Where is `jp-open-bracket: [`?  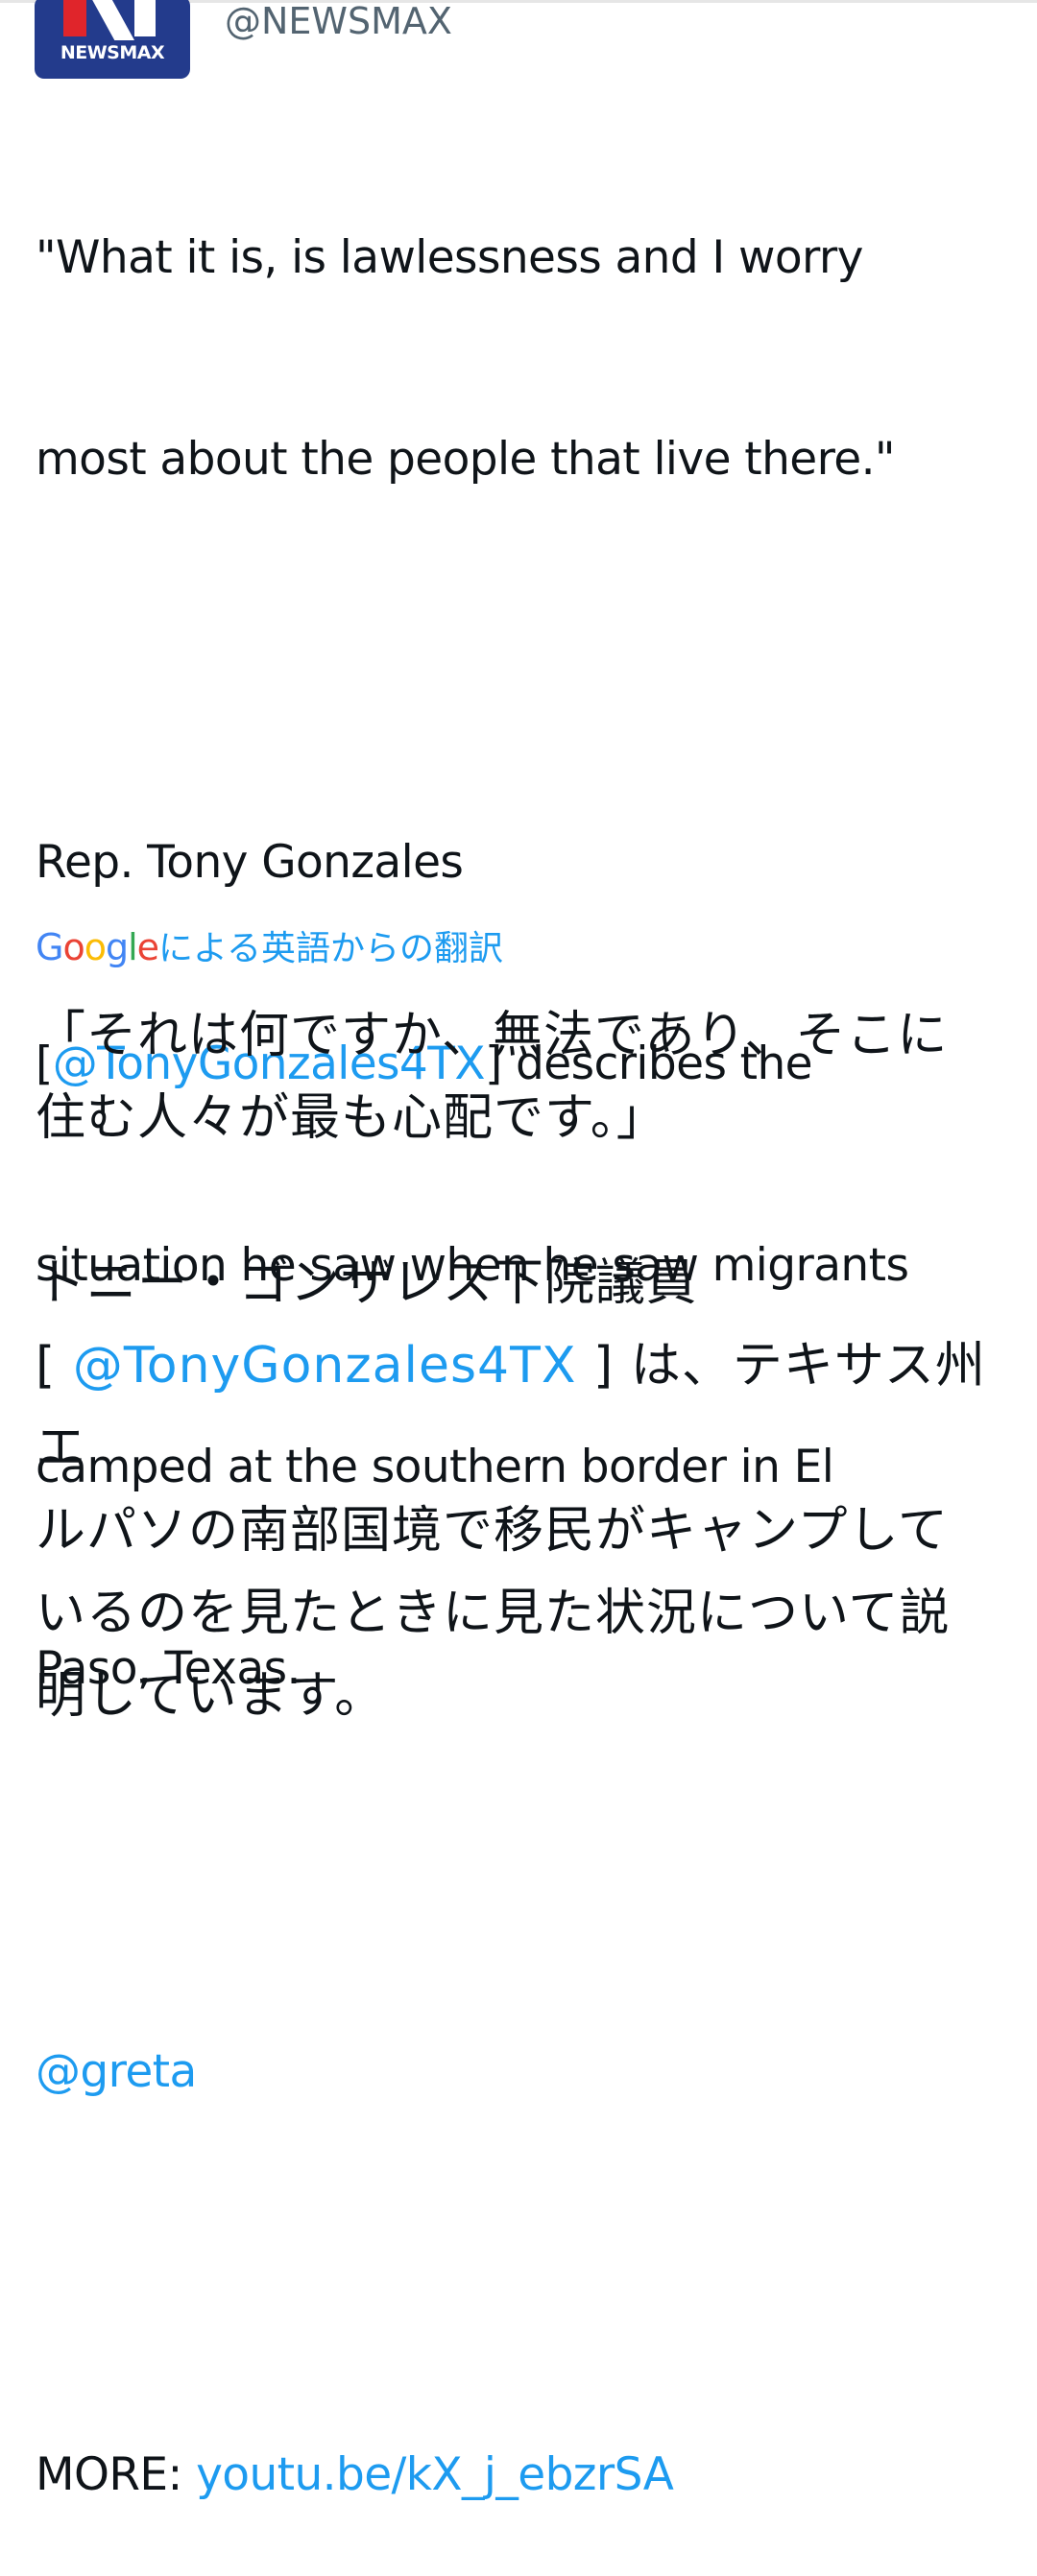
jp-open-bracket: [ is located at coordinates (54, 1366).